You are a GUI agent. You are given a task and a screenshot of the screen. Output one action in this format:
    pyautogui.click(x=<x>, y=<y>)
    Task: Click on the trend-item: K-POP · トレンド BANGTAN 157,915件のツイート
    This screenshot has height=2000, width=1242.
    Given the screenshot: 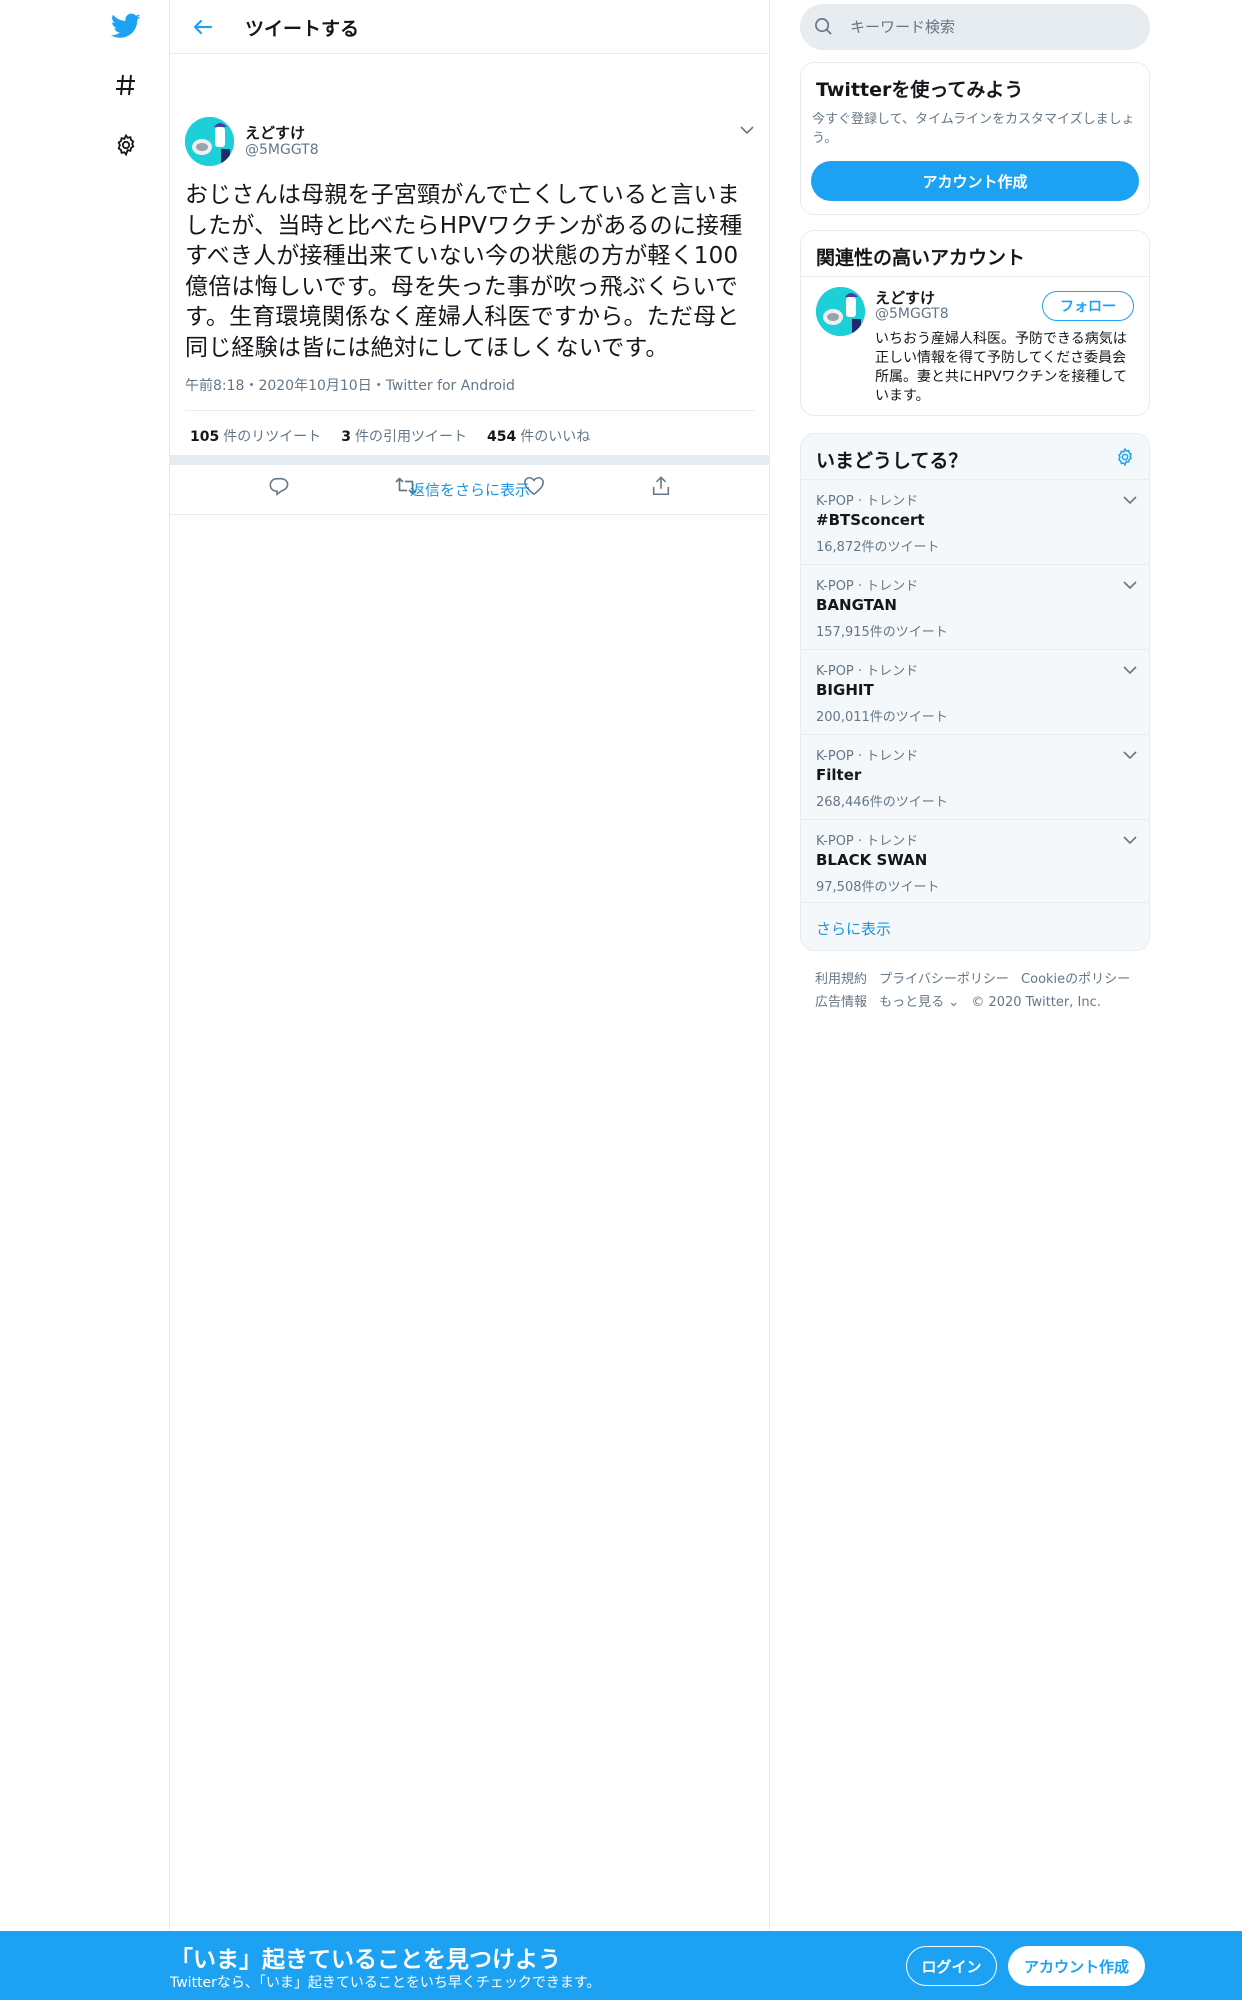 What is the action you would take?
    pyautogui.click(x=975, y=606)
    